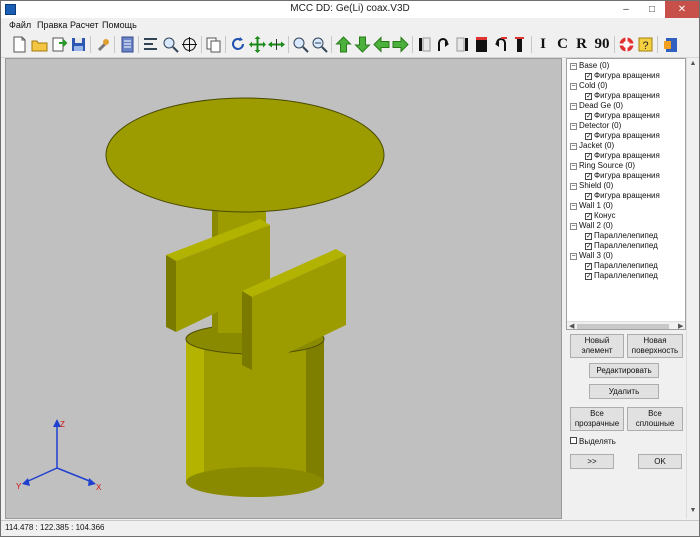 The image size is (700, 537). Describe the element at coordinates (19, 44) in the screenshot. I see `new-file-icon` at that location.